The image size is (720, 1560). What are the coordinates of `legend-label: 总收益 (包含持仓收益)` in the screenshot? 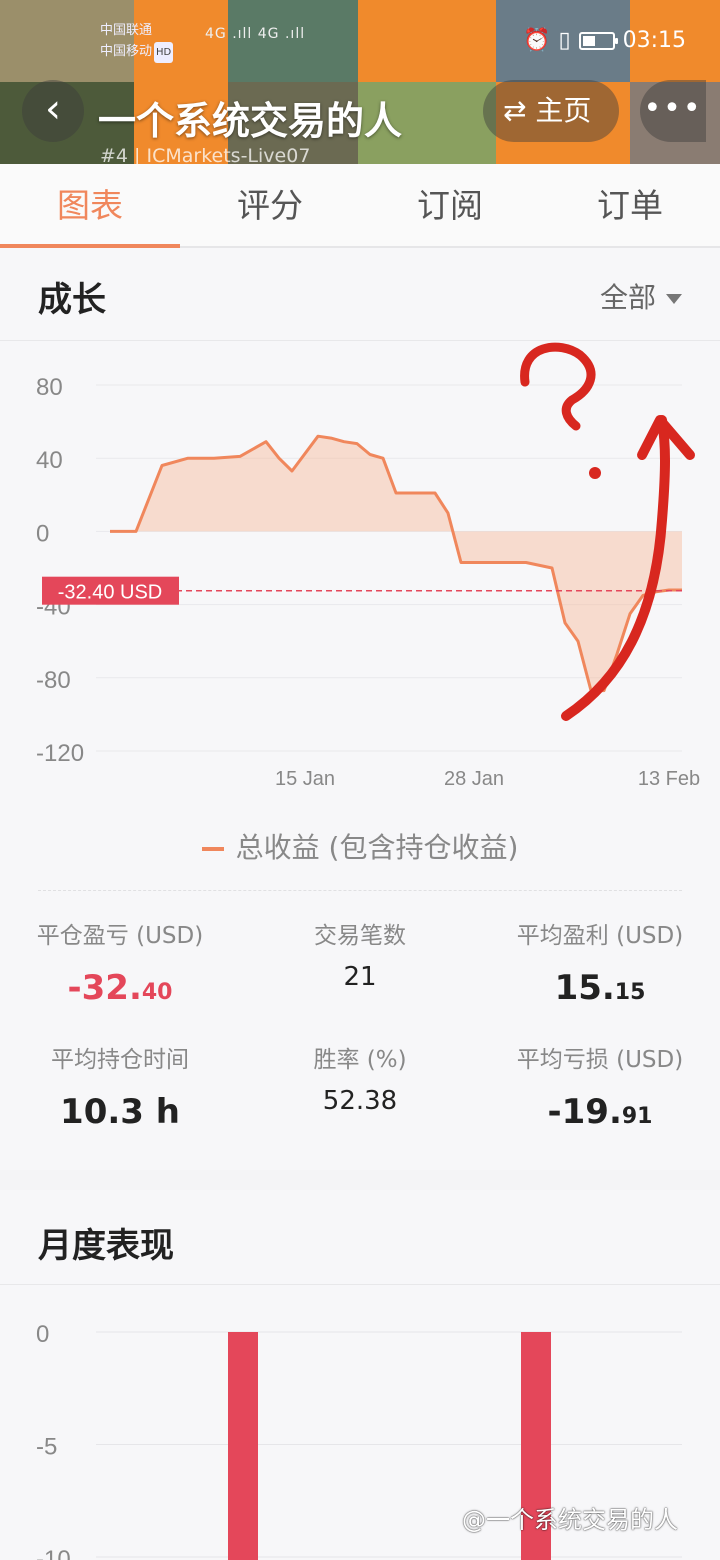 It's located at (377, 847).